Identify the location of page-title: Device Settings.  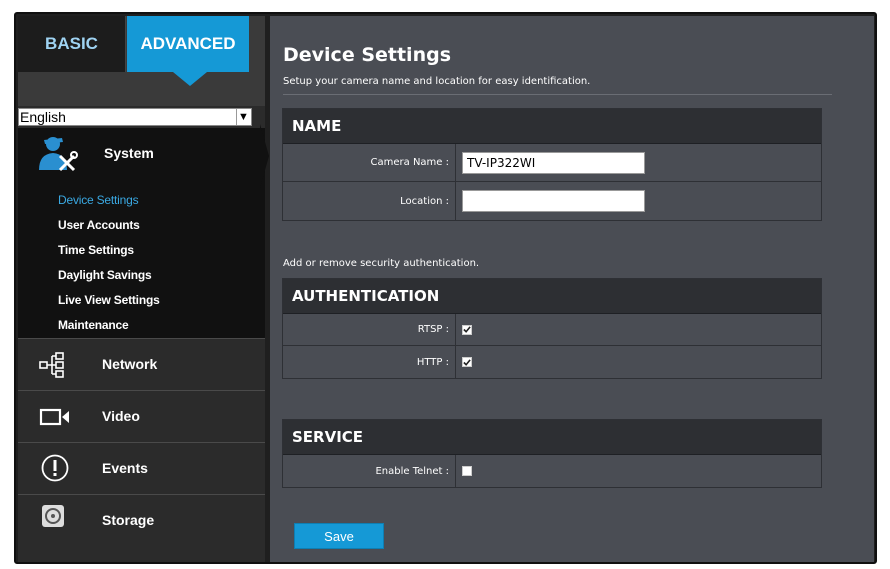
(367, 55).